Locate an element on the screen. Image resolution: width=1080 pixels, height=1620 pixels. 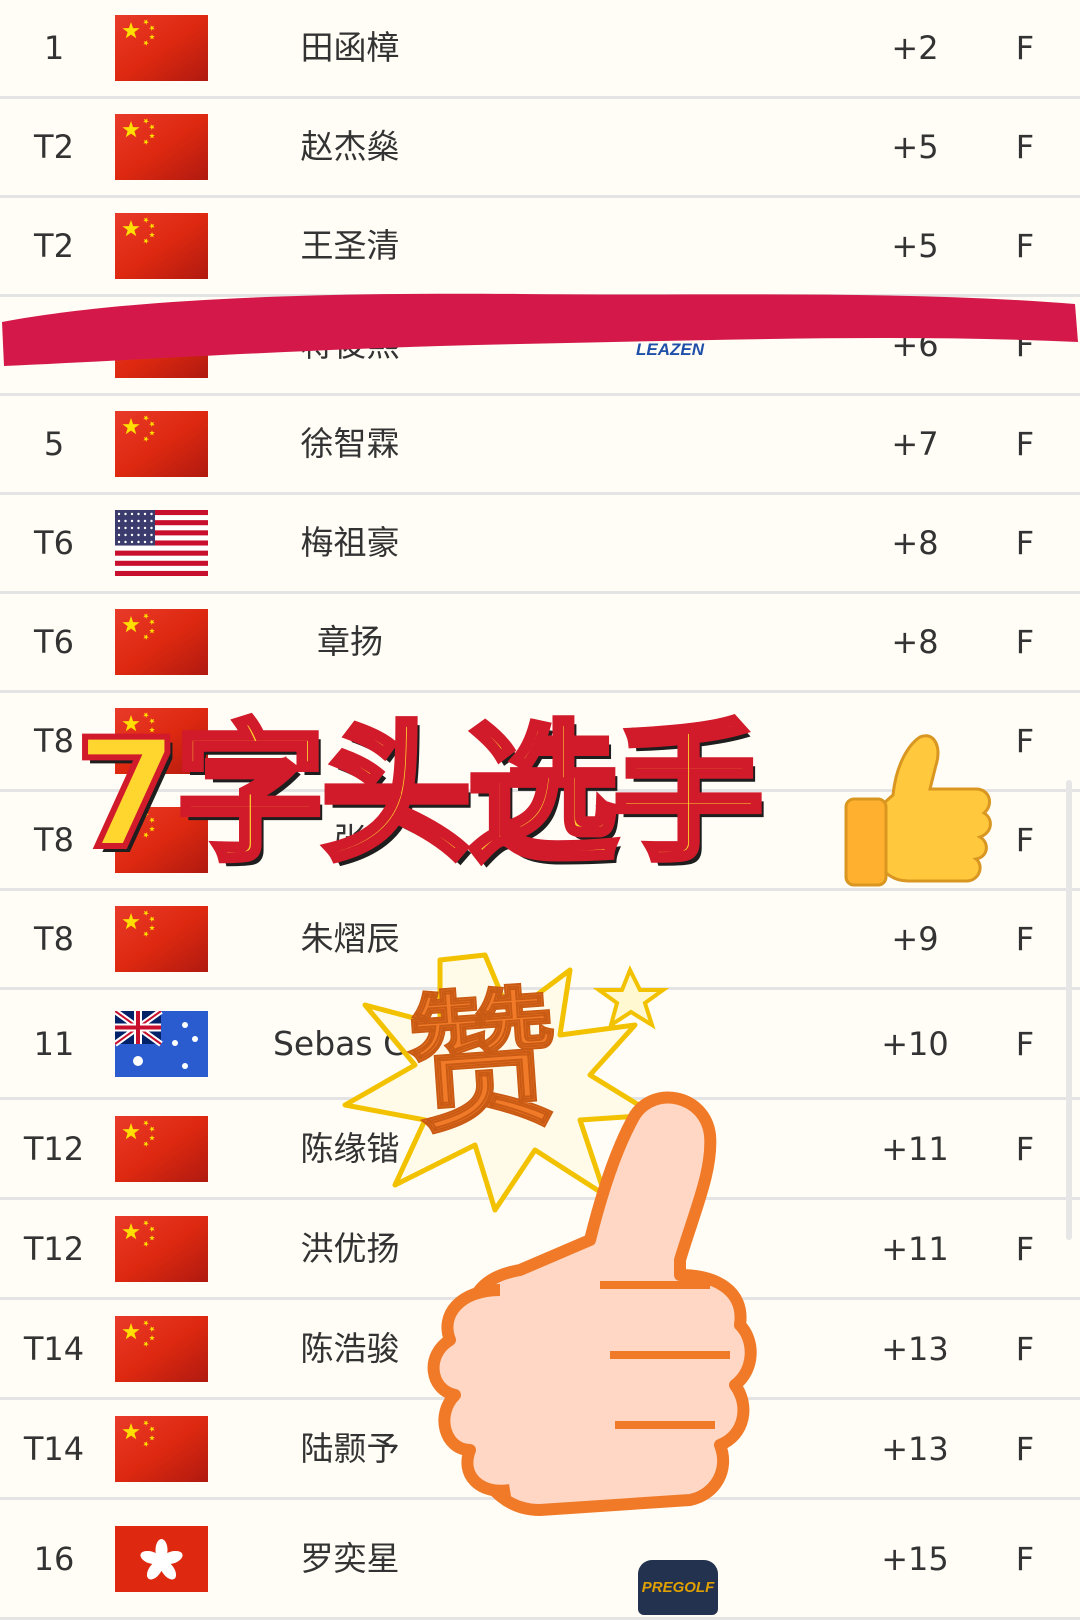
usa-flag-icon is located at coordinates (161, 543).